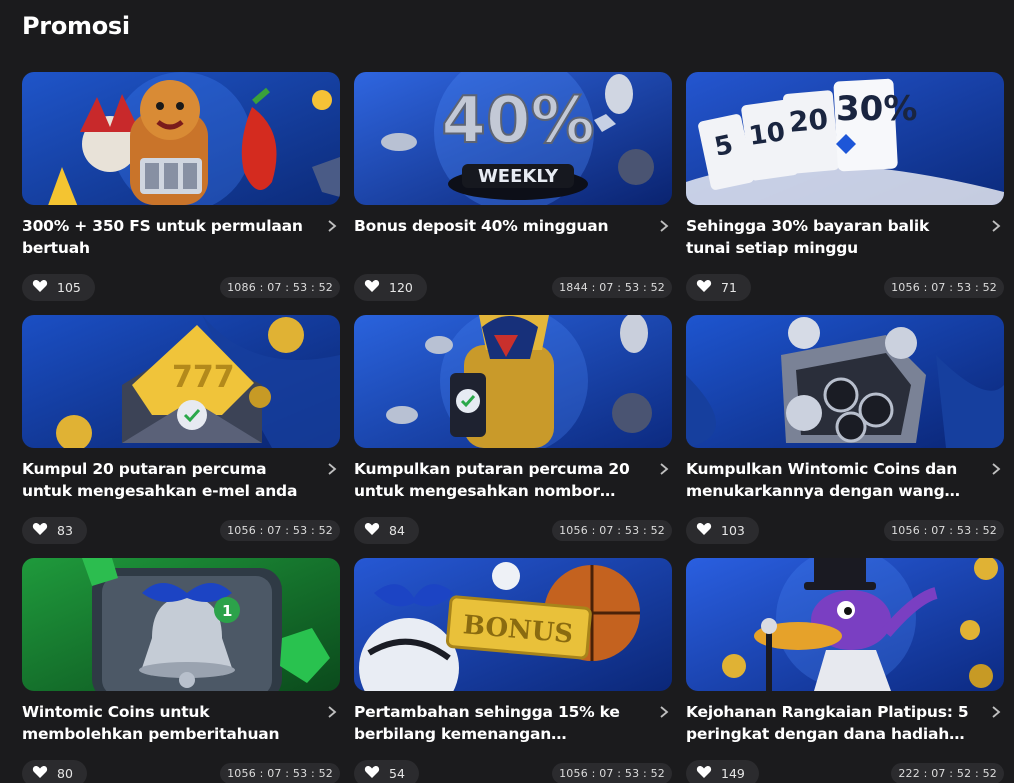  I want to click on promo-banner: BONUS, so click(513, 624).